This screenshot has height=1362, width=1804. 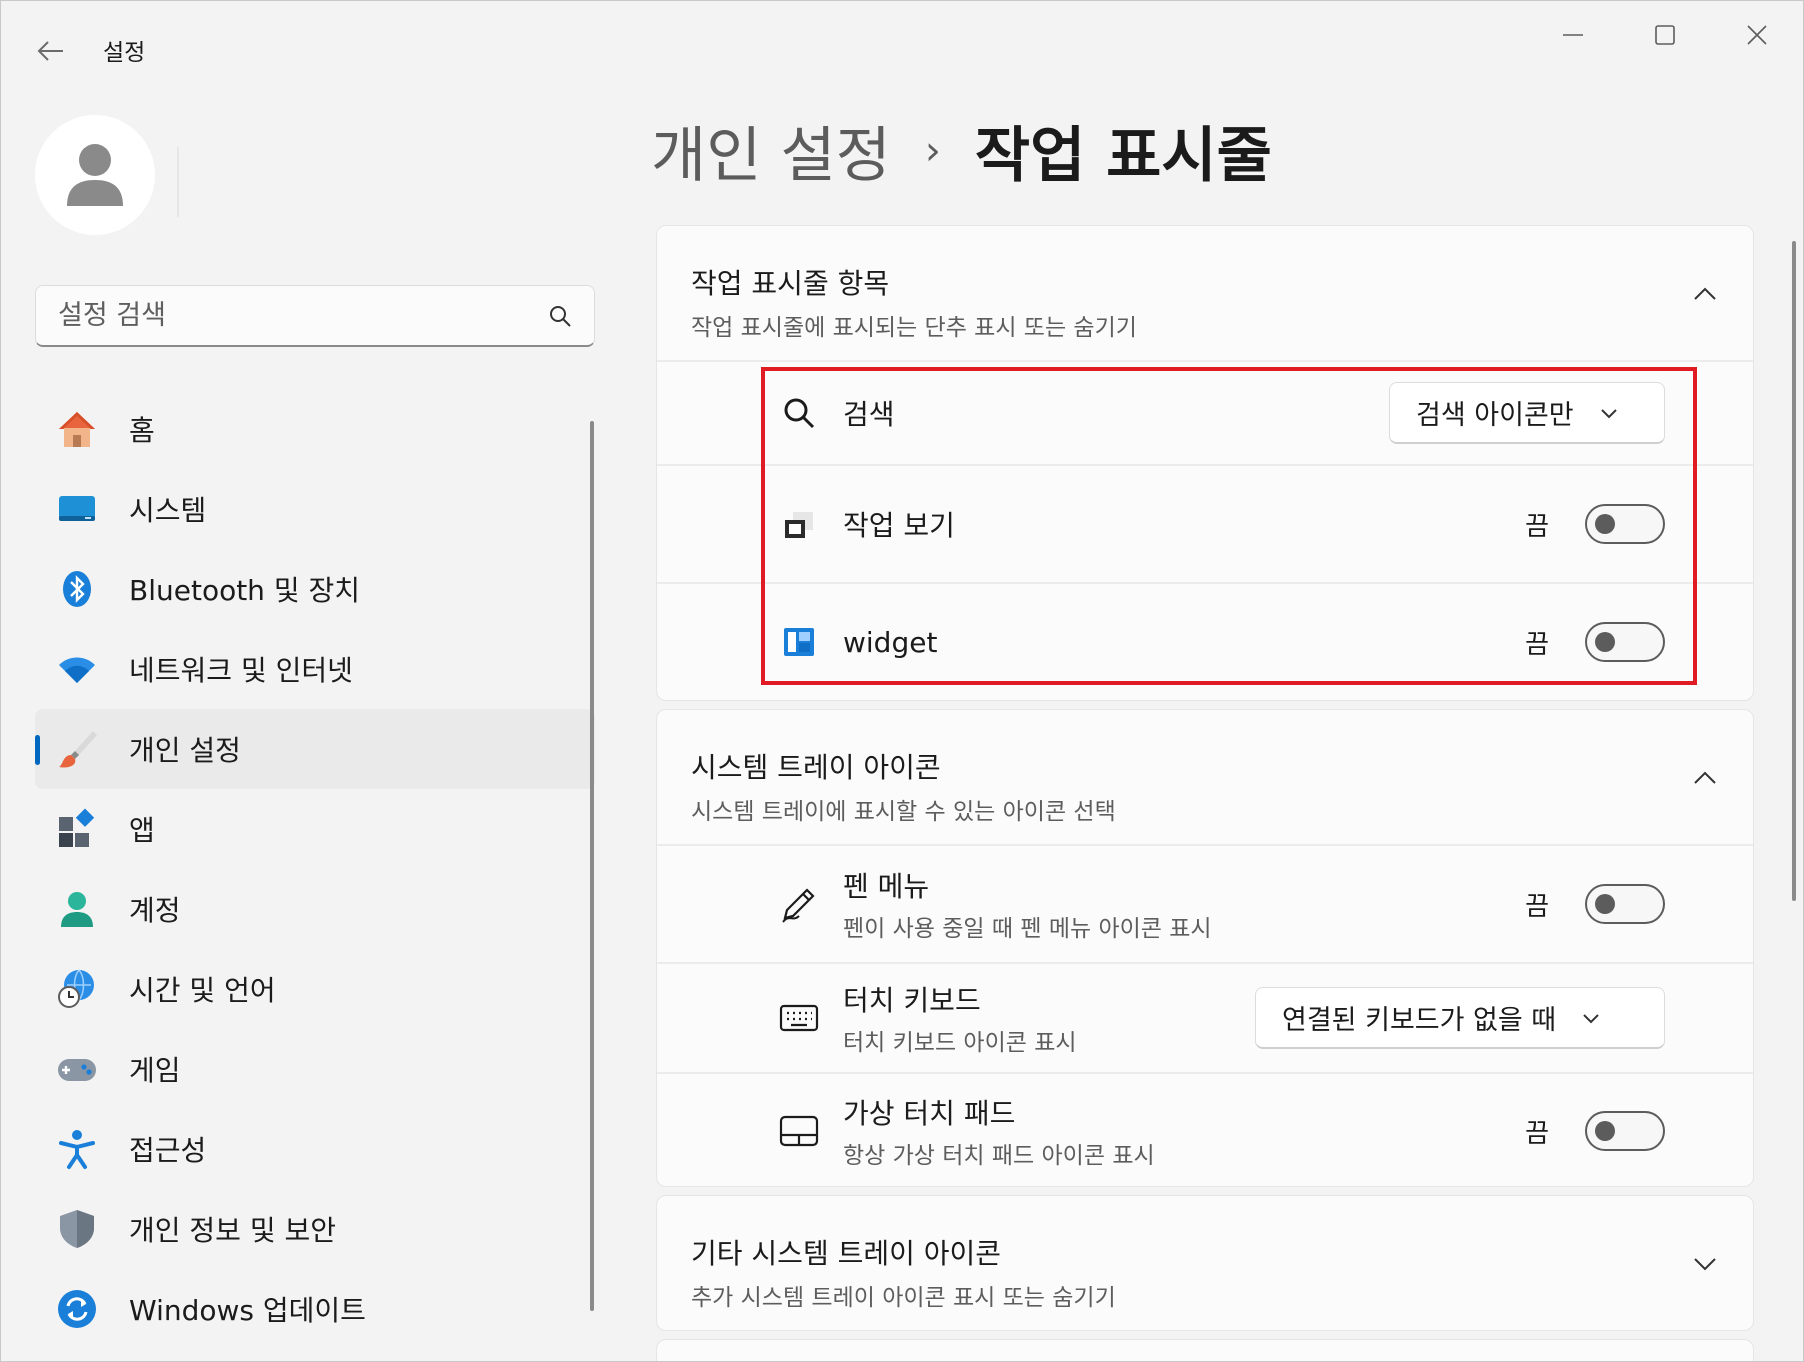 What do you see at coordinates (1205, 412) in the screenshot?
I see `taskbar-row-search: 검색 검색 아이콘만` at bounding box center [1205, 412].